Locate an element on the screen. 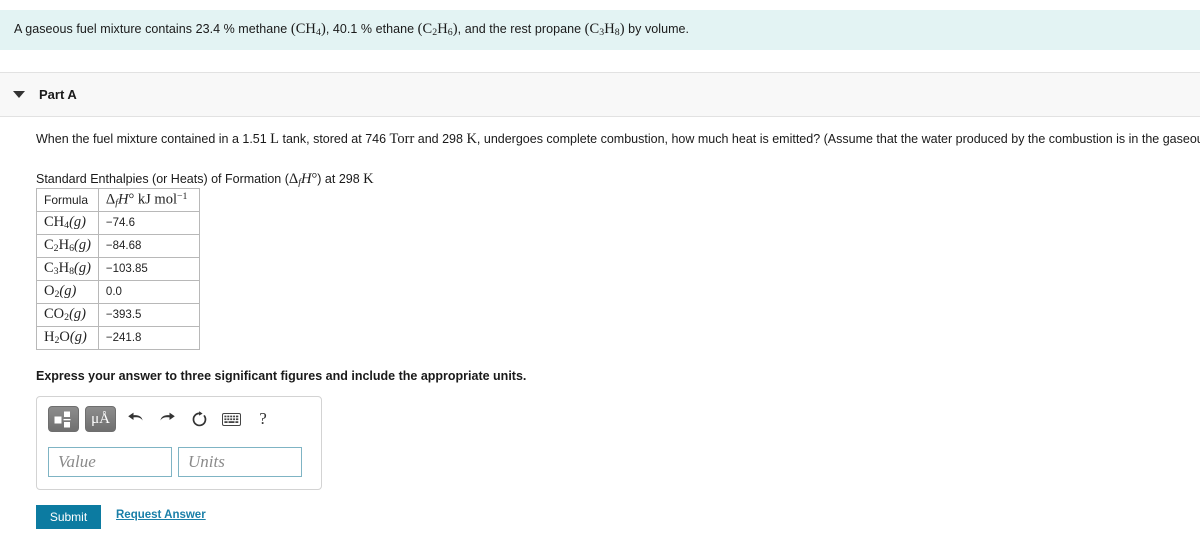 Image resolution: width=1200 pixels, height=555 pixels. help-icon: ? is located at coordinates (263, 419).